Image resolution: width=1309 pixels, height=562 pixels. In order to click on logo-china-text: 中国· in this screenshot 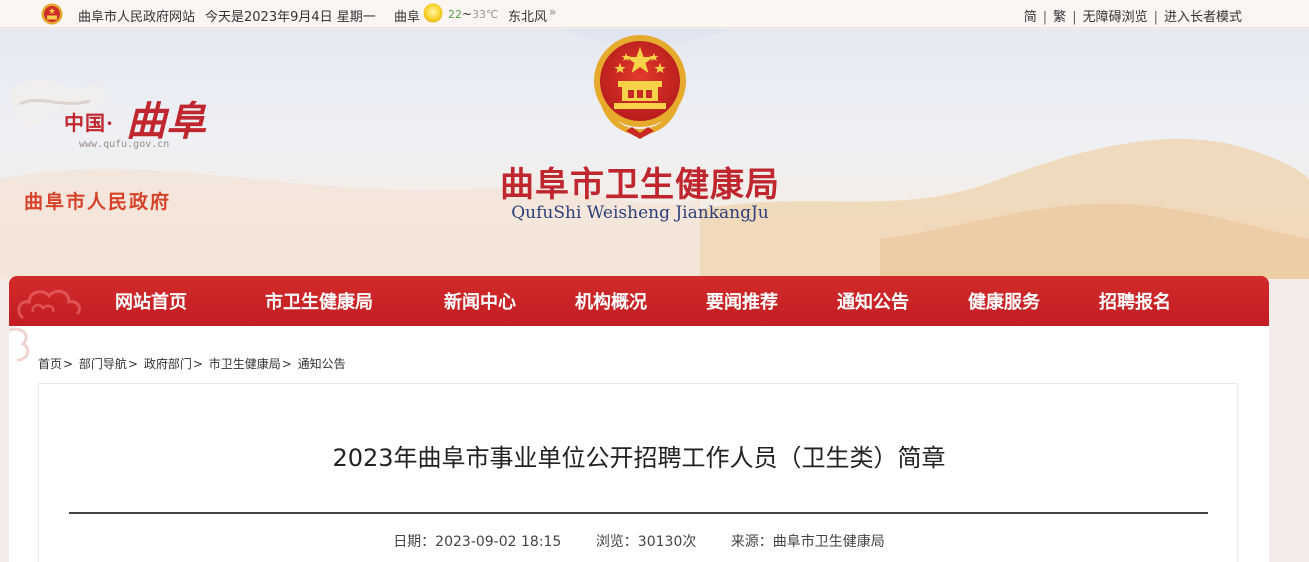, I will do `click(89, 123)`.